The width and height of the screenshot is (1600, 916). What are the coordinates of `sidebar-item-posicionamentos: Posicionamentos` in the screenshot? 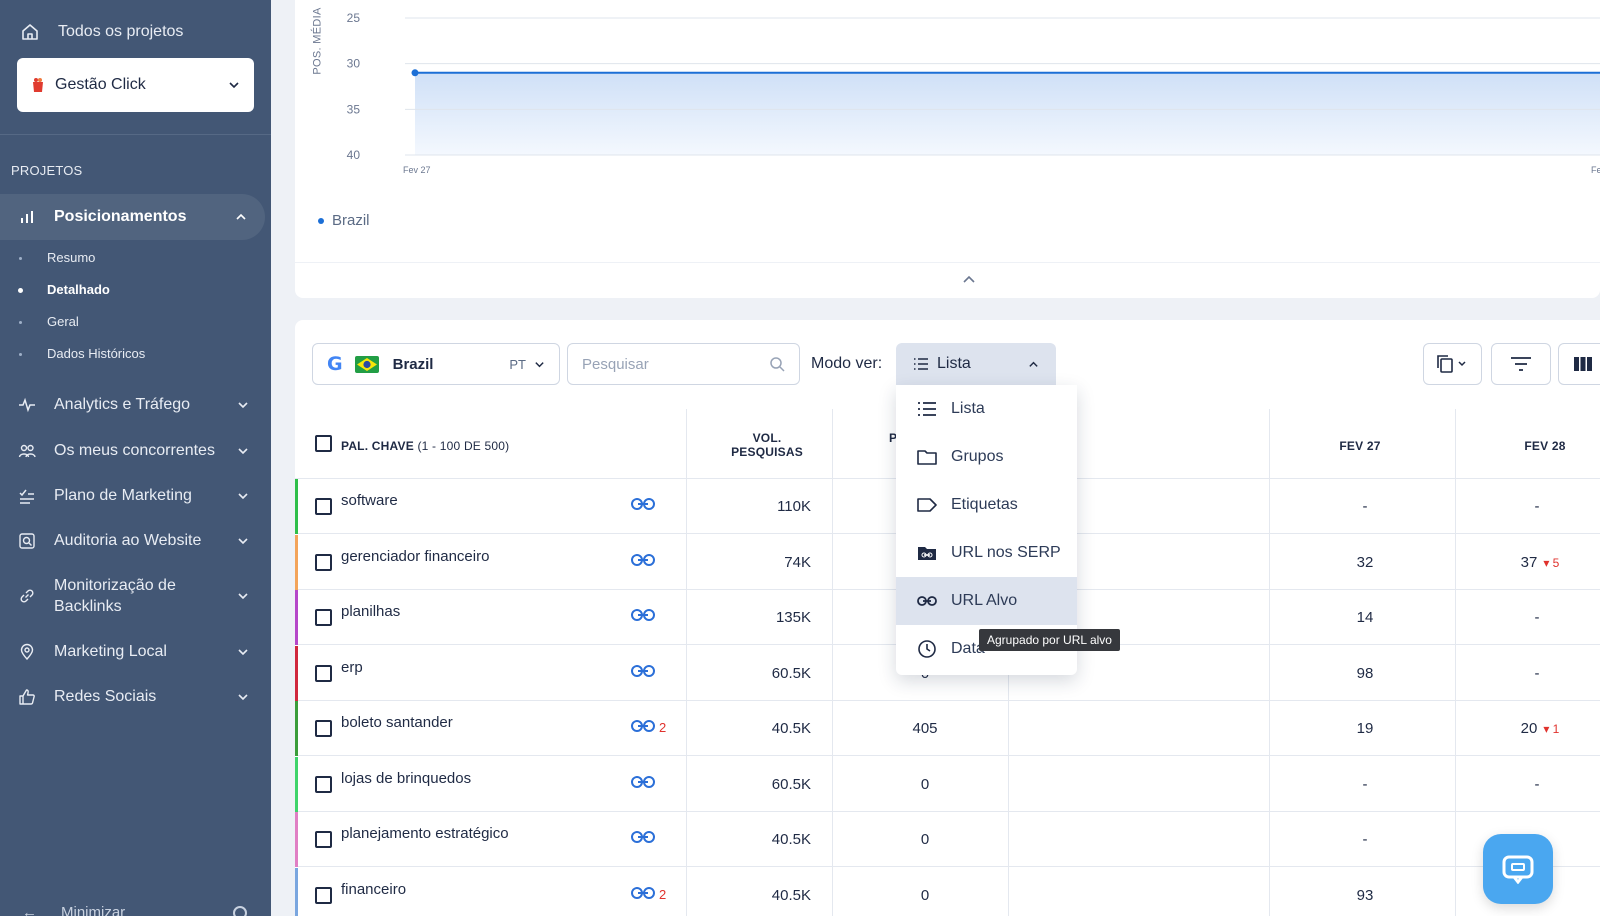 It's located at (132, 217).